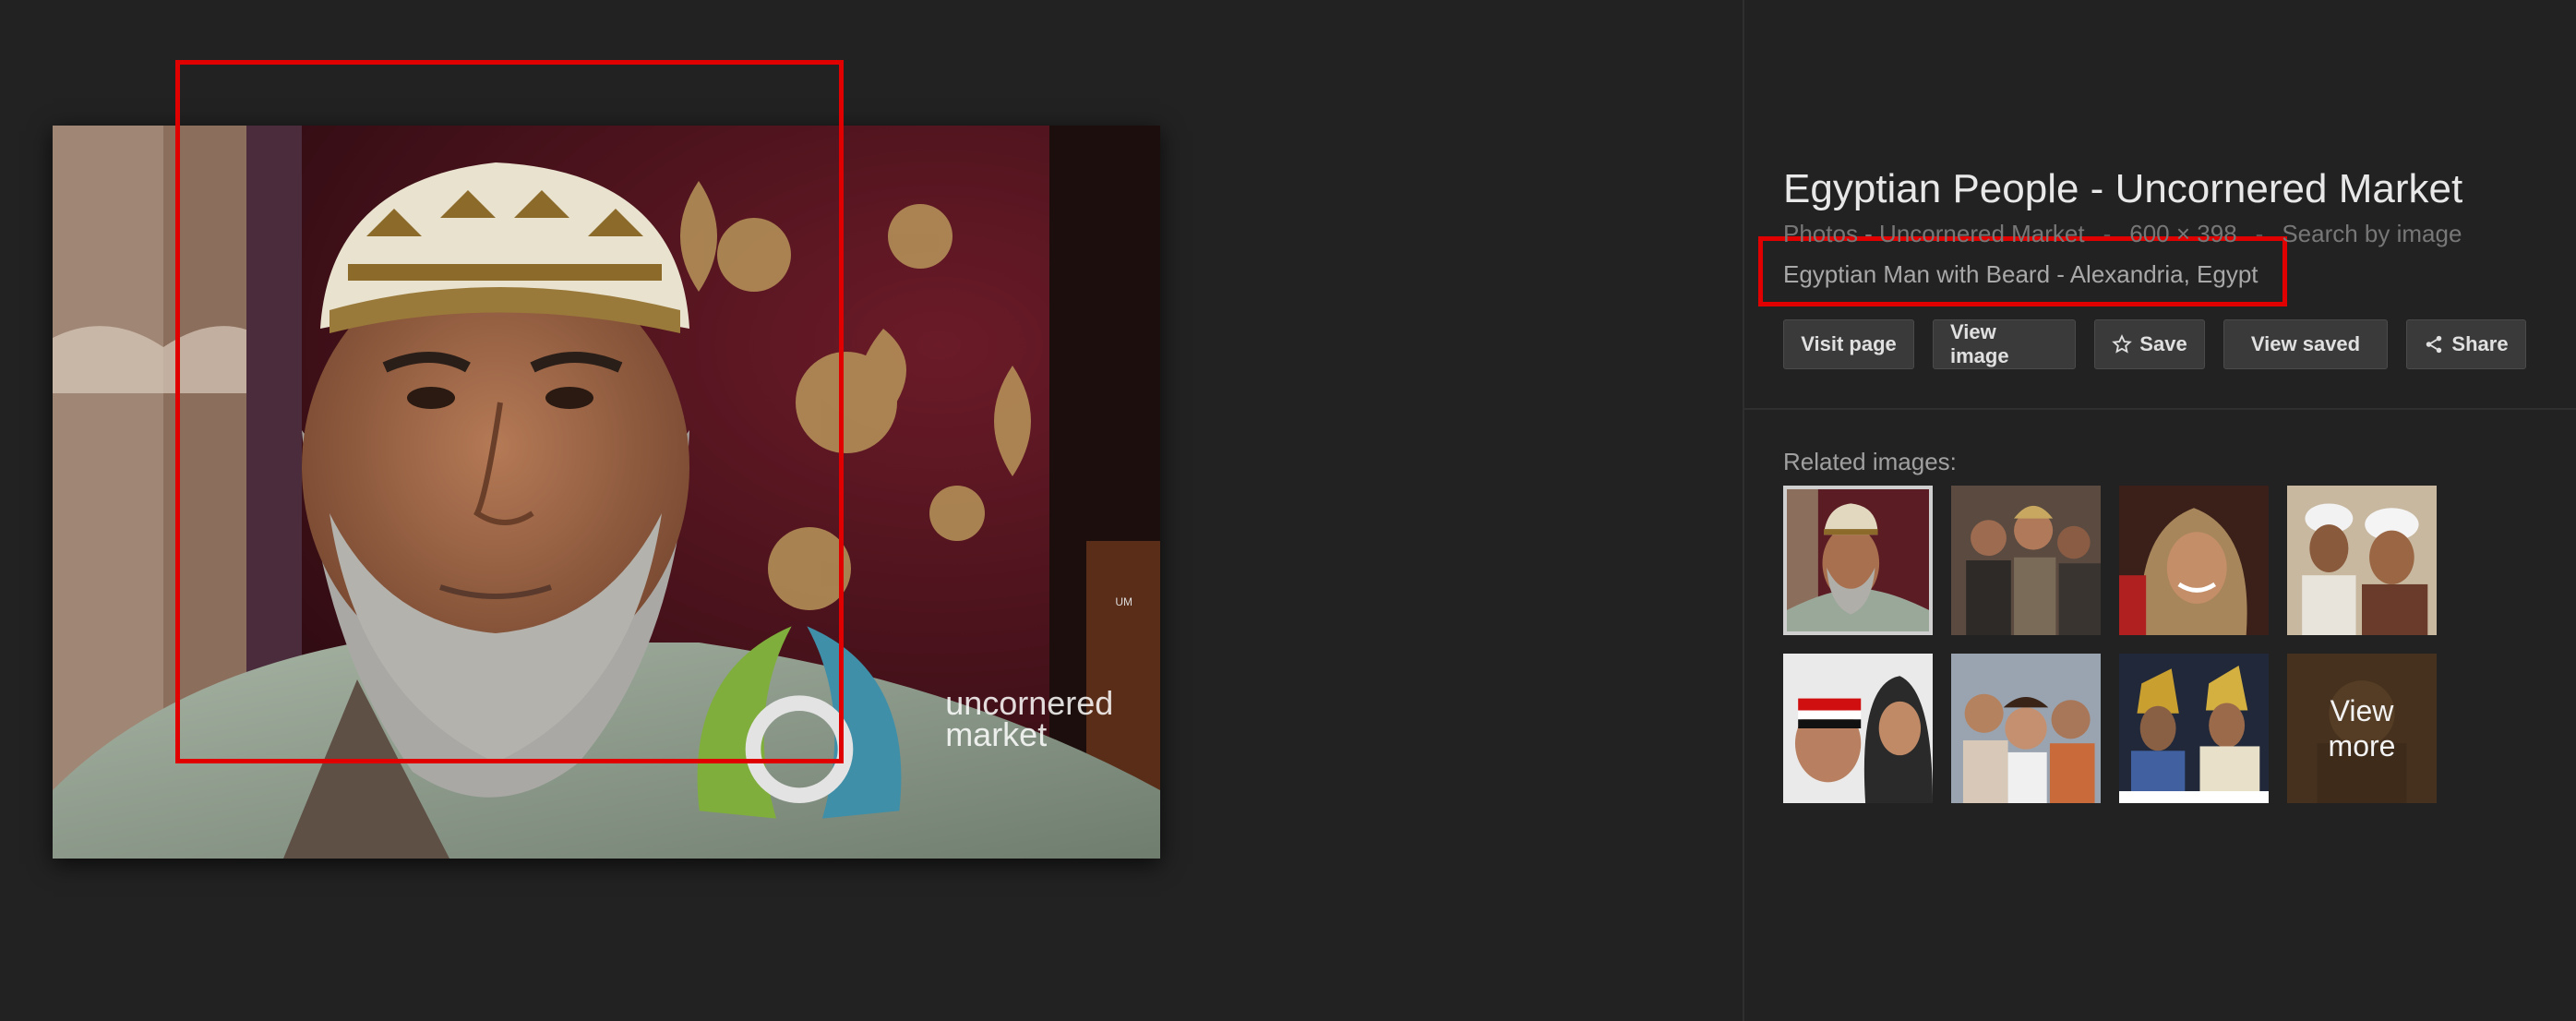 This screenshot has width=2576, height=1021. What do you see at coordinates (2372, 234) in the screenshot?
I see `search-by-image-link: Search by image` at bounding box center [2372, 234].